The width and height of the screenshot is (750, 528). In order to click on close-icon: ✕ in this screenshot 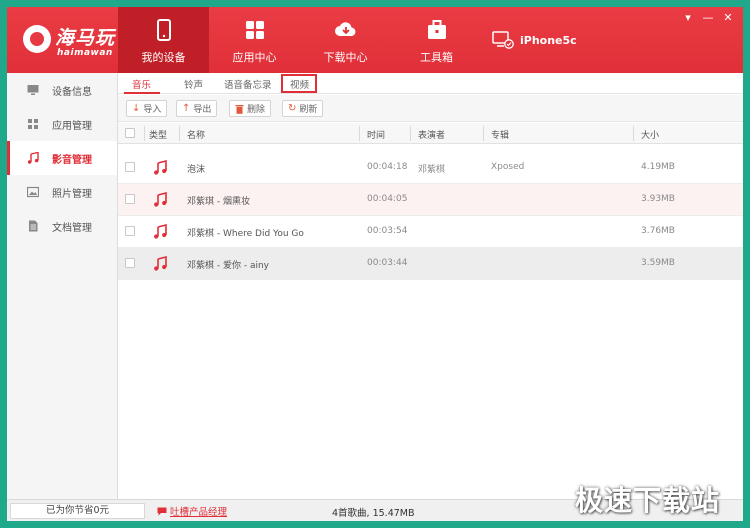, I will do `click(728, 18)`.